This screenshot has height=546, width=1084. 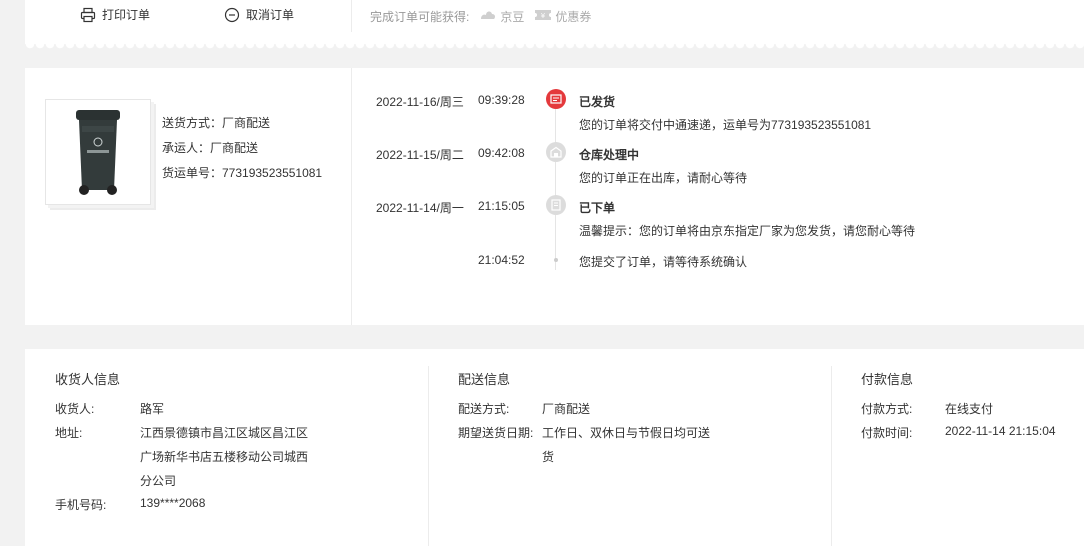 What do you see at coordinates (152, 409) in the screenshot?
I see `consignee-name: 路军` at bounding box center [152, 409].